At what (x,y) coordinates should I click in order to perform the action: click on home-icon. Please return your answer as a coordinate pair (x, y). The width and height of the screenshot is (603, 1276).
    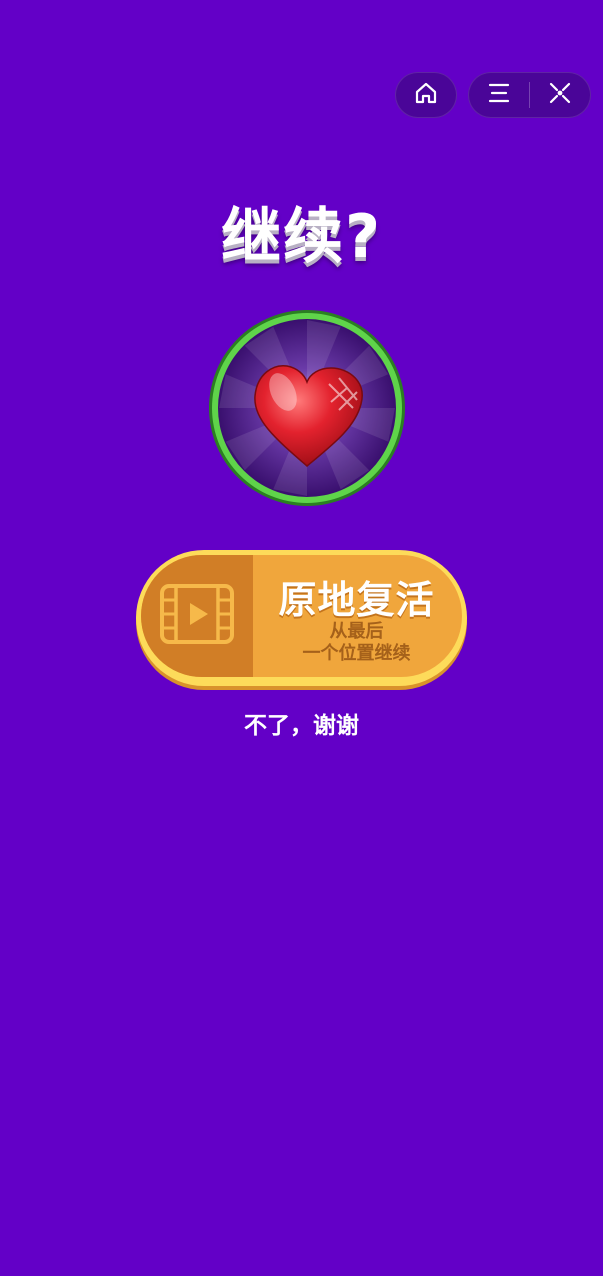
    Looking at the image, I should click on (426, 95).